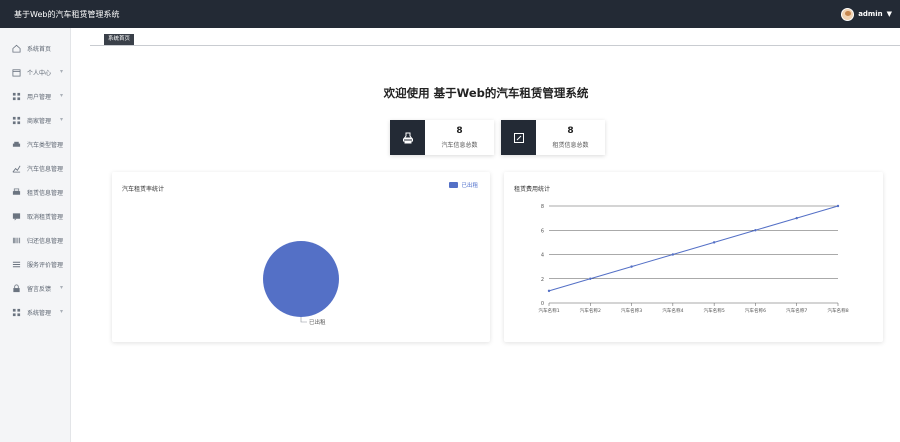 The width and height of the screenshot is (900, 442). I want to click on sidebar-item-6: 汽车信息管理, so click(35, 168).